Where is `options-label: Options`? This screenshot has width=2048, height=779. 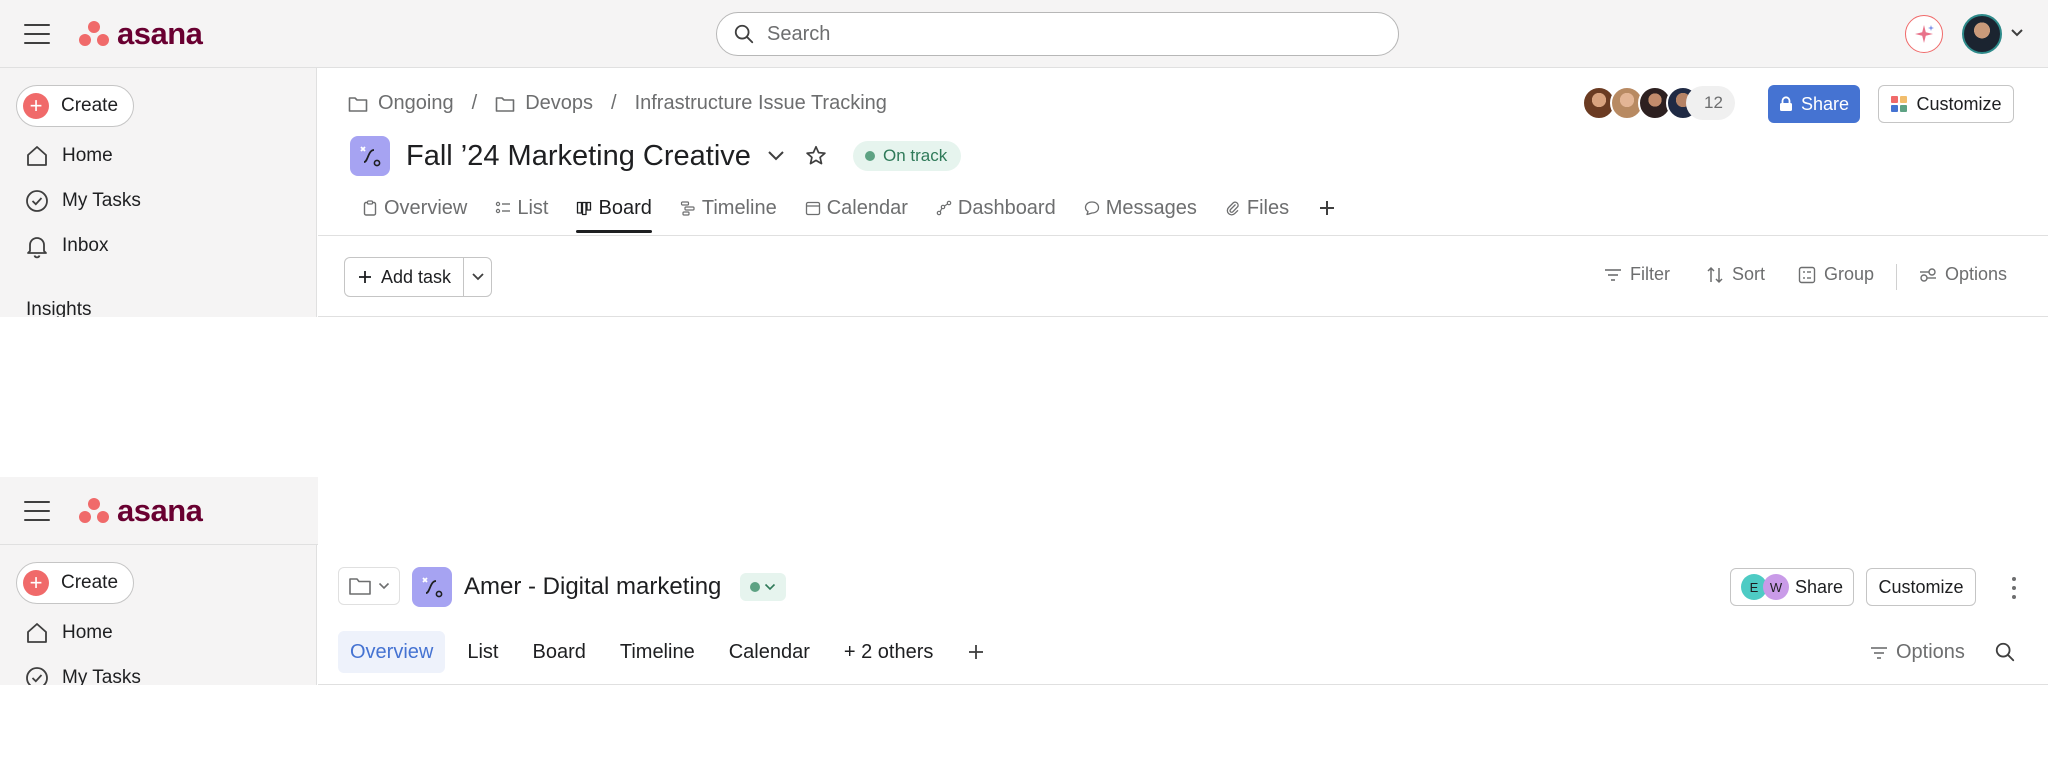 options-label: Options is located at coordinates (1930, 652).